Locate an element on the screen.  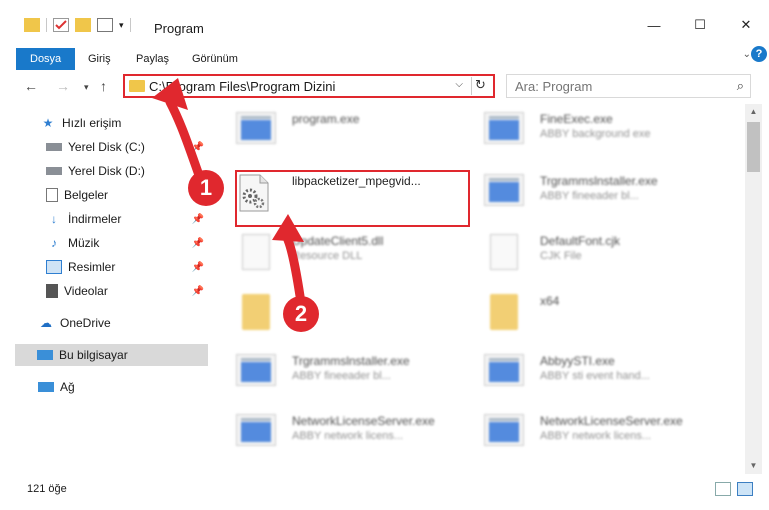
list-item: FineExec.exe ABBY background exe is located at coordinates (590, 130).